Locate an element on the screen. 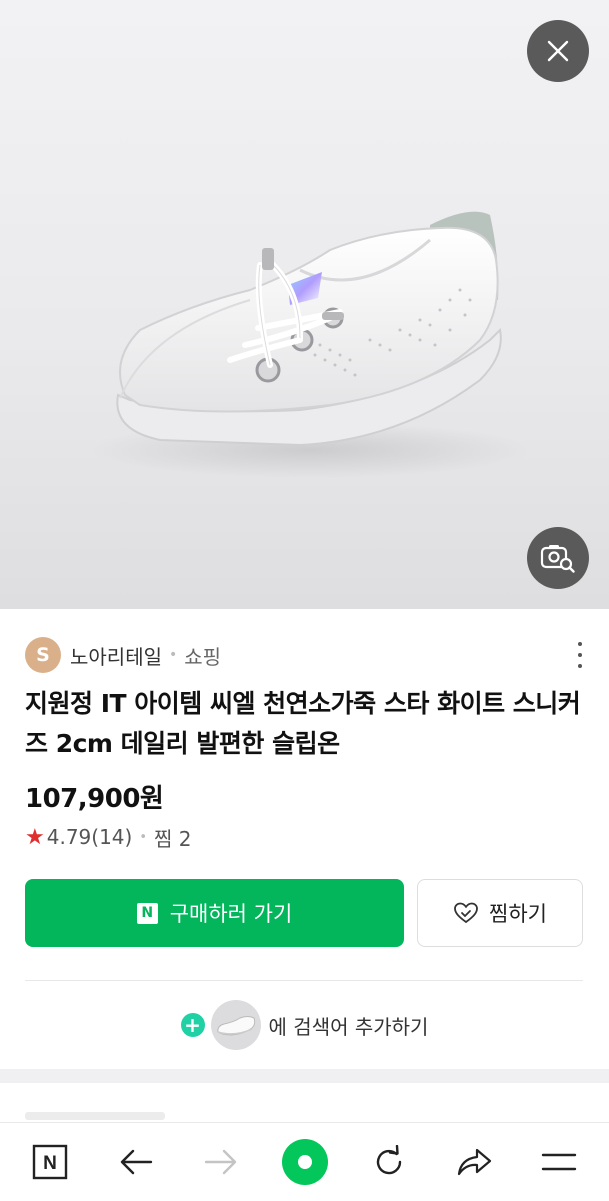 The image size is (609, 1201). rating-row: ★ 4.79 (14) • 찜 2 is located at coordinates (108, 837).